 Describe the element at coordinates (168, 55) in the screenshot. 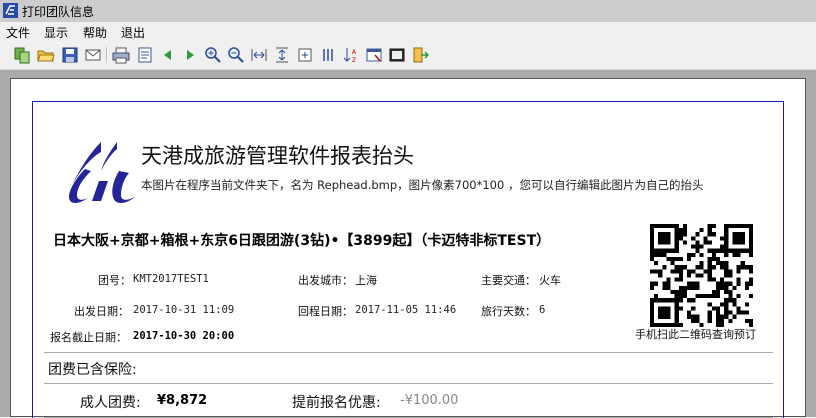

I see `prev-page-icon` at that location.